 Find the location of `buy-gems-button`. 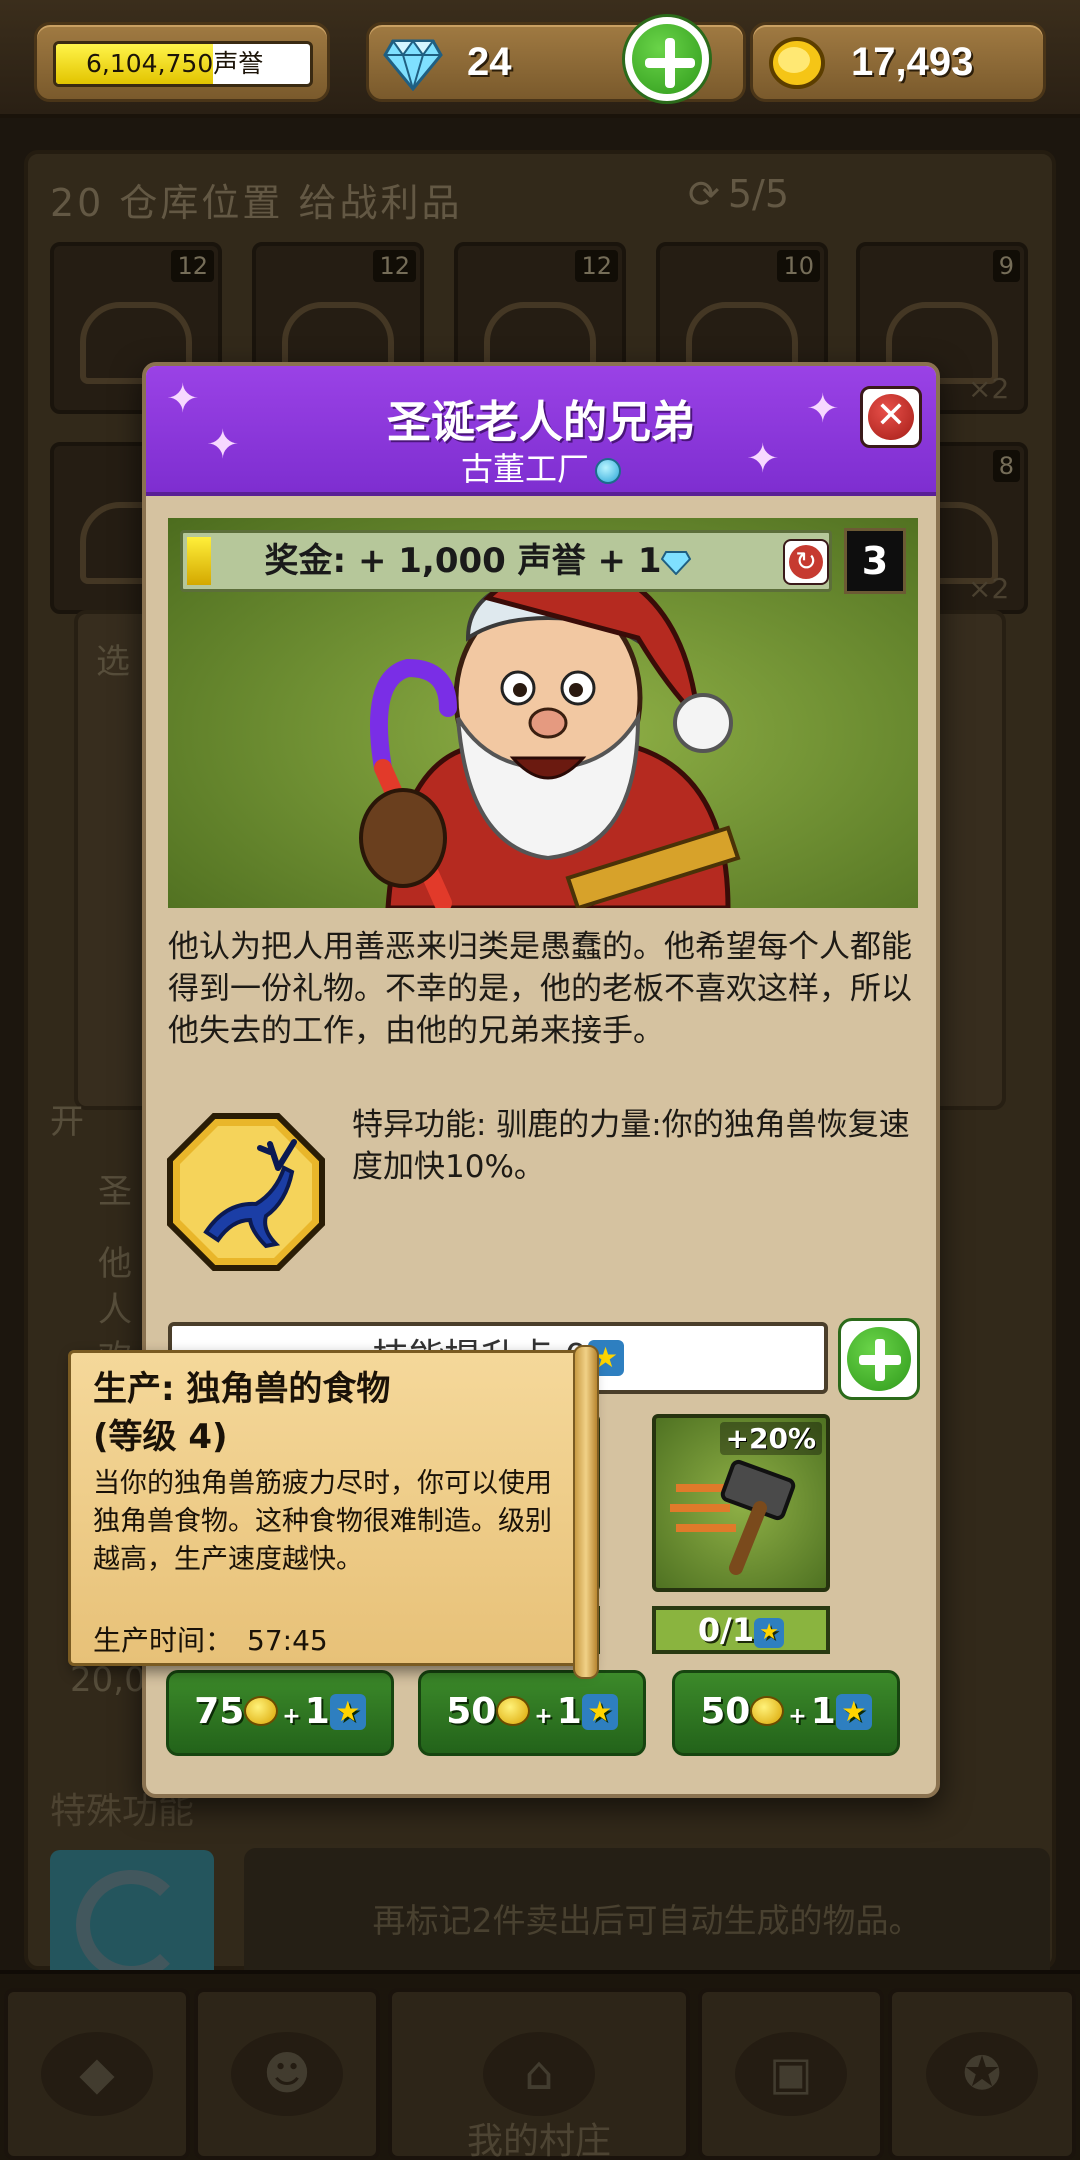

buy-gems-button is located at coordinates (667, 59).